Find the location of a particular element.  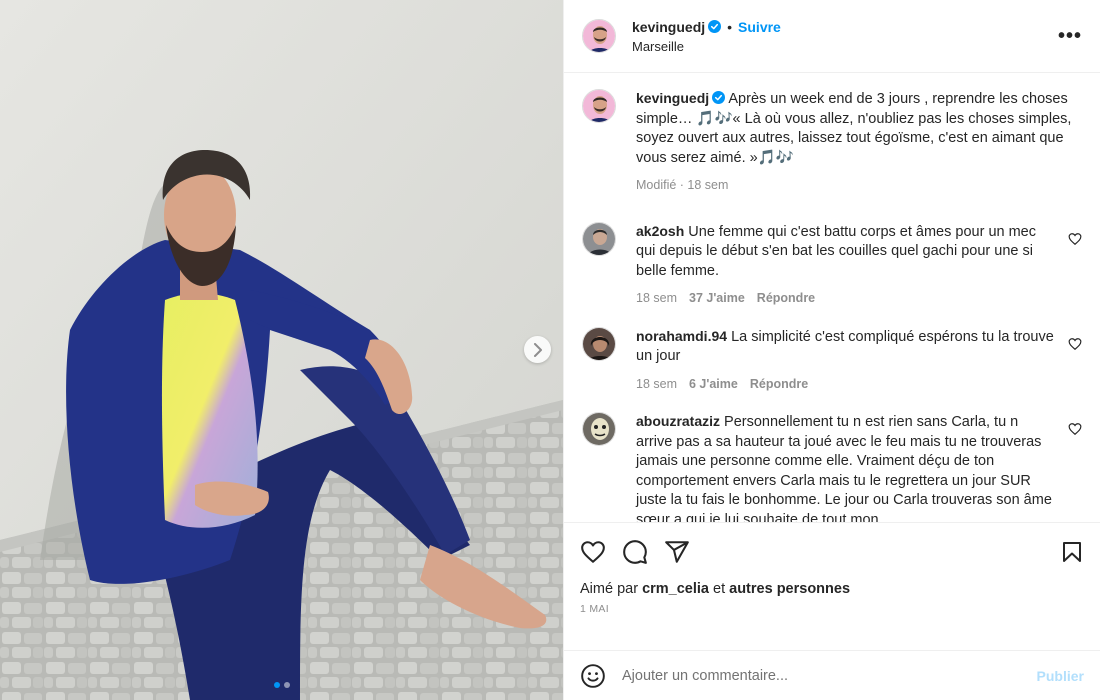

publish-button: Publier is located at coordinates (1060, 676).